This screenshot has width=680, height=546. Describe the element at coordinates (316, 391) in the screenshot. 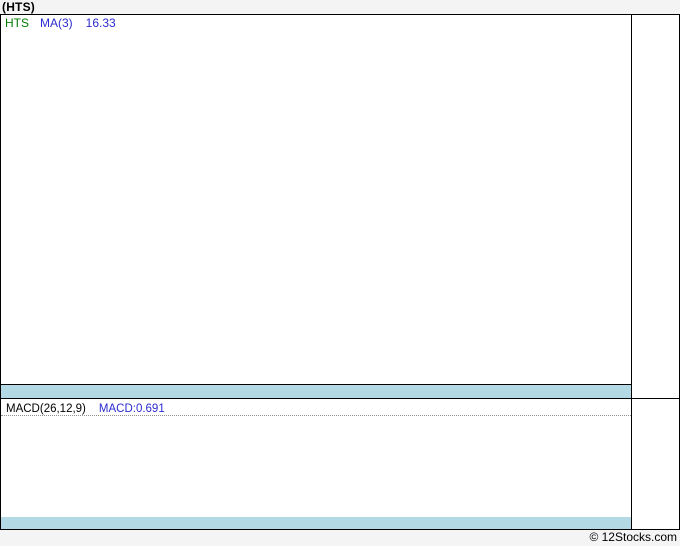

I see `upper-blue-band` at that location.